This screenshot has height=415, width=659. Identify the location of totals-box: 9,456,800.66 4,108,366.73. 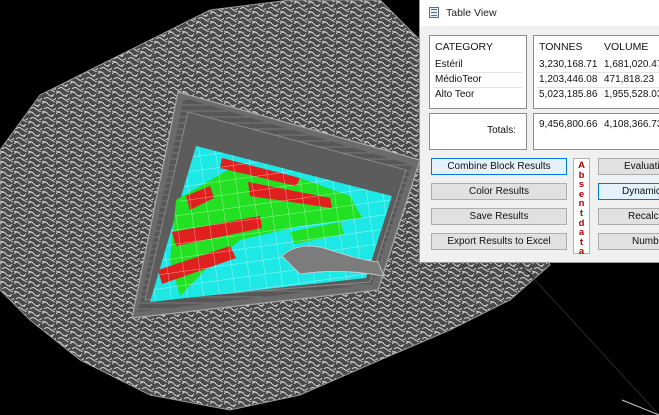
(596, 131).